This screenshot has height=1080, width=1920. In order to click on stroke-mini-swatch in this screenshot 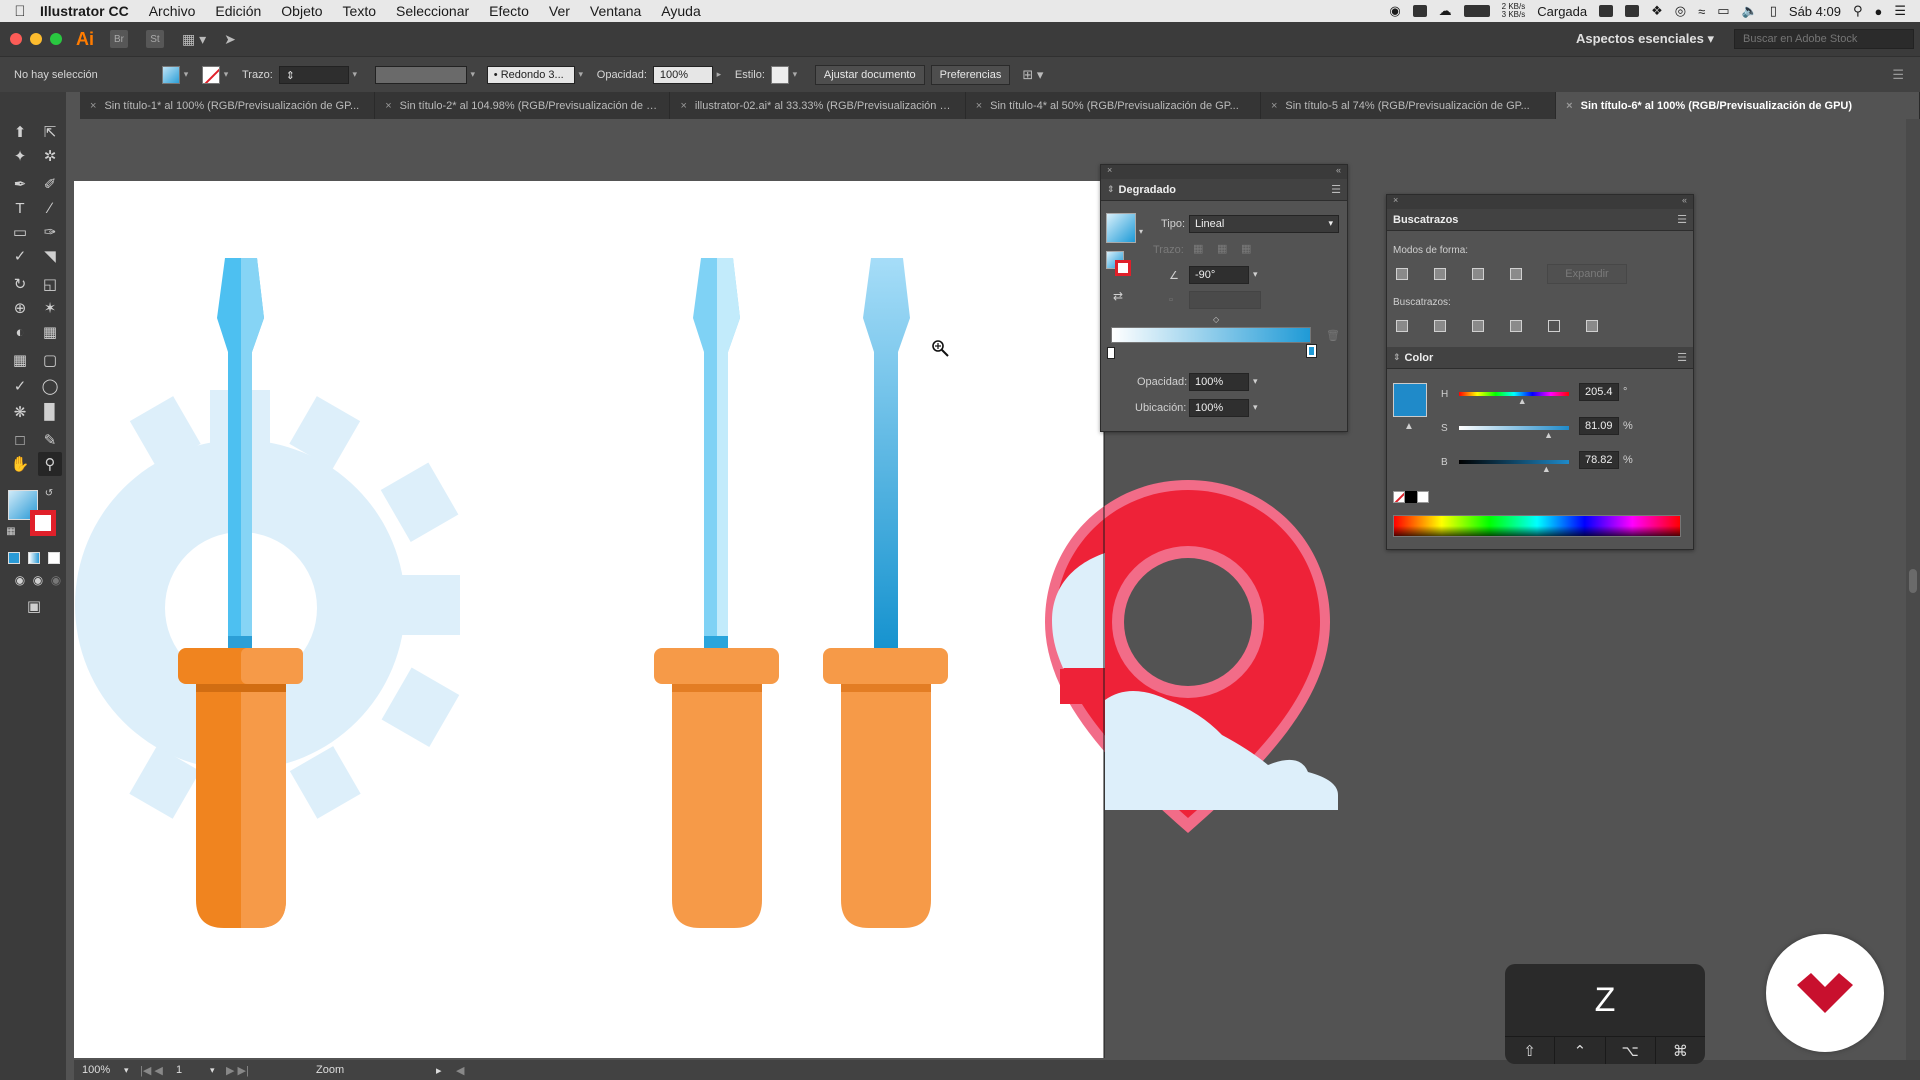, I will do `click(1123, 268)`.